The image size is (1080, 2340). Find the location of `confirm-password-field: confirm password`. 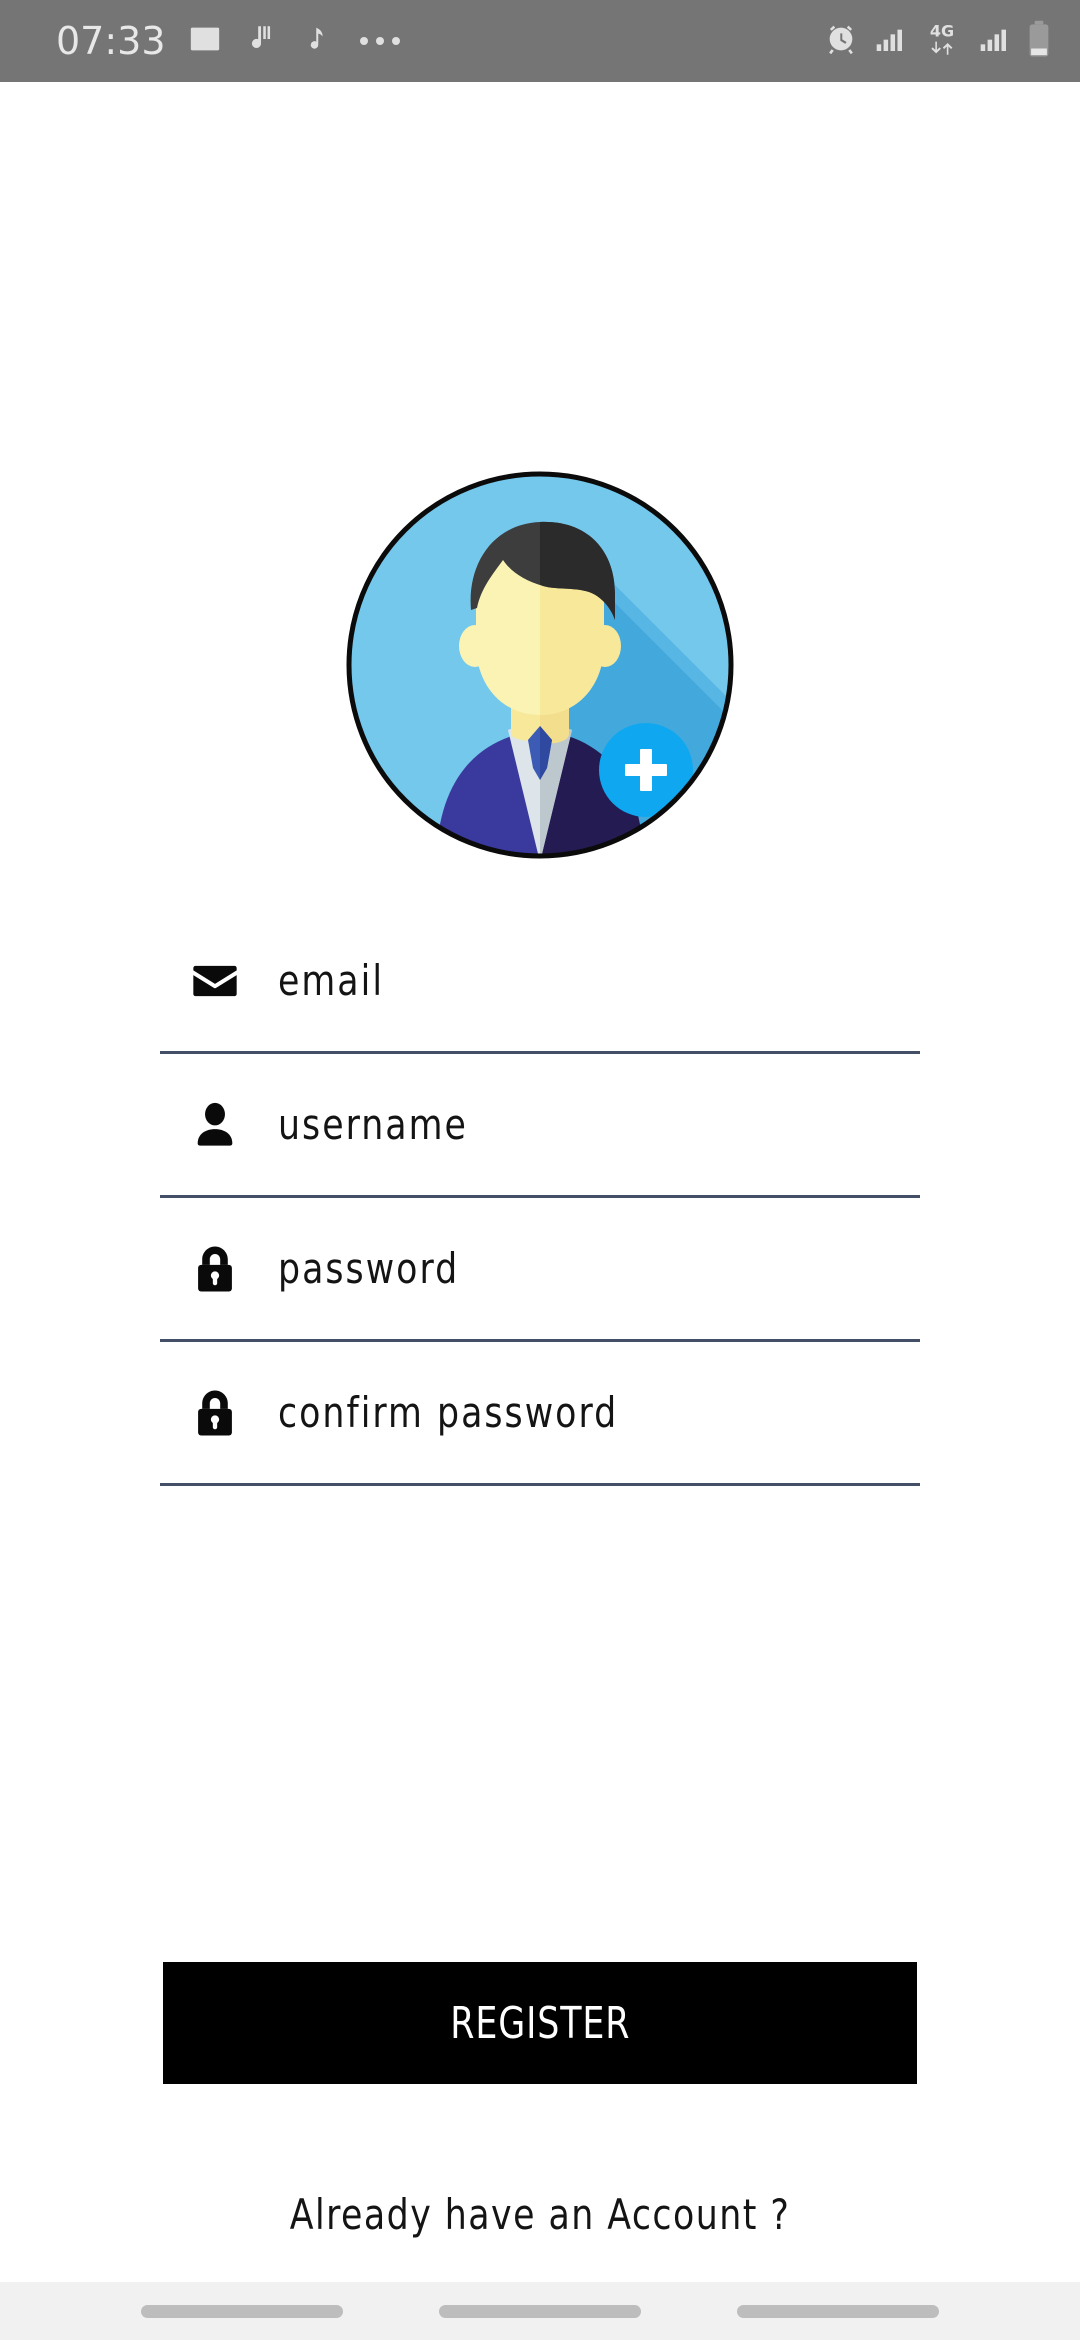

confirm-password-field: confirm password is located at coordinates (540, 1414).